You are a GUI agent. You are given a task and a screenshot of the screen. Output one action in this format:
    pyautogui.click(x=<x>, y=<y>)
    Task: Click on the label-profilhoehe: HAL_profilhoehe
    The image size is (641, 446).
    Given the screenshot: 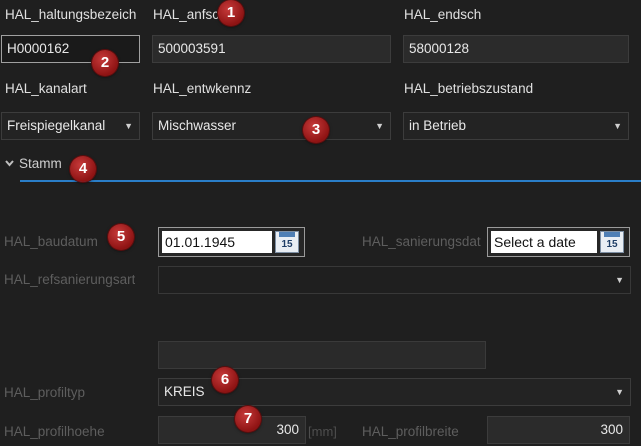 What is the action you would take?
    pyautogui.click(x=54, y=431)
    